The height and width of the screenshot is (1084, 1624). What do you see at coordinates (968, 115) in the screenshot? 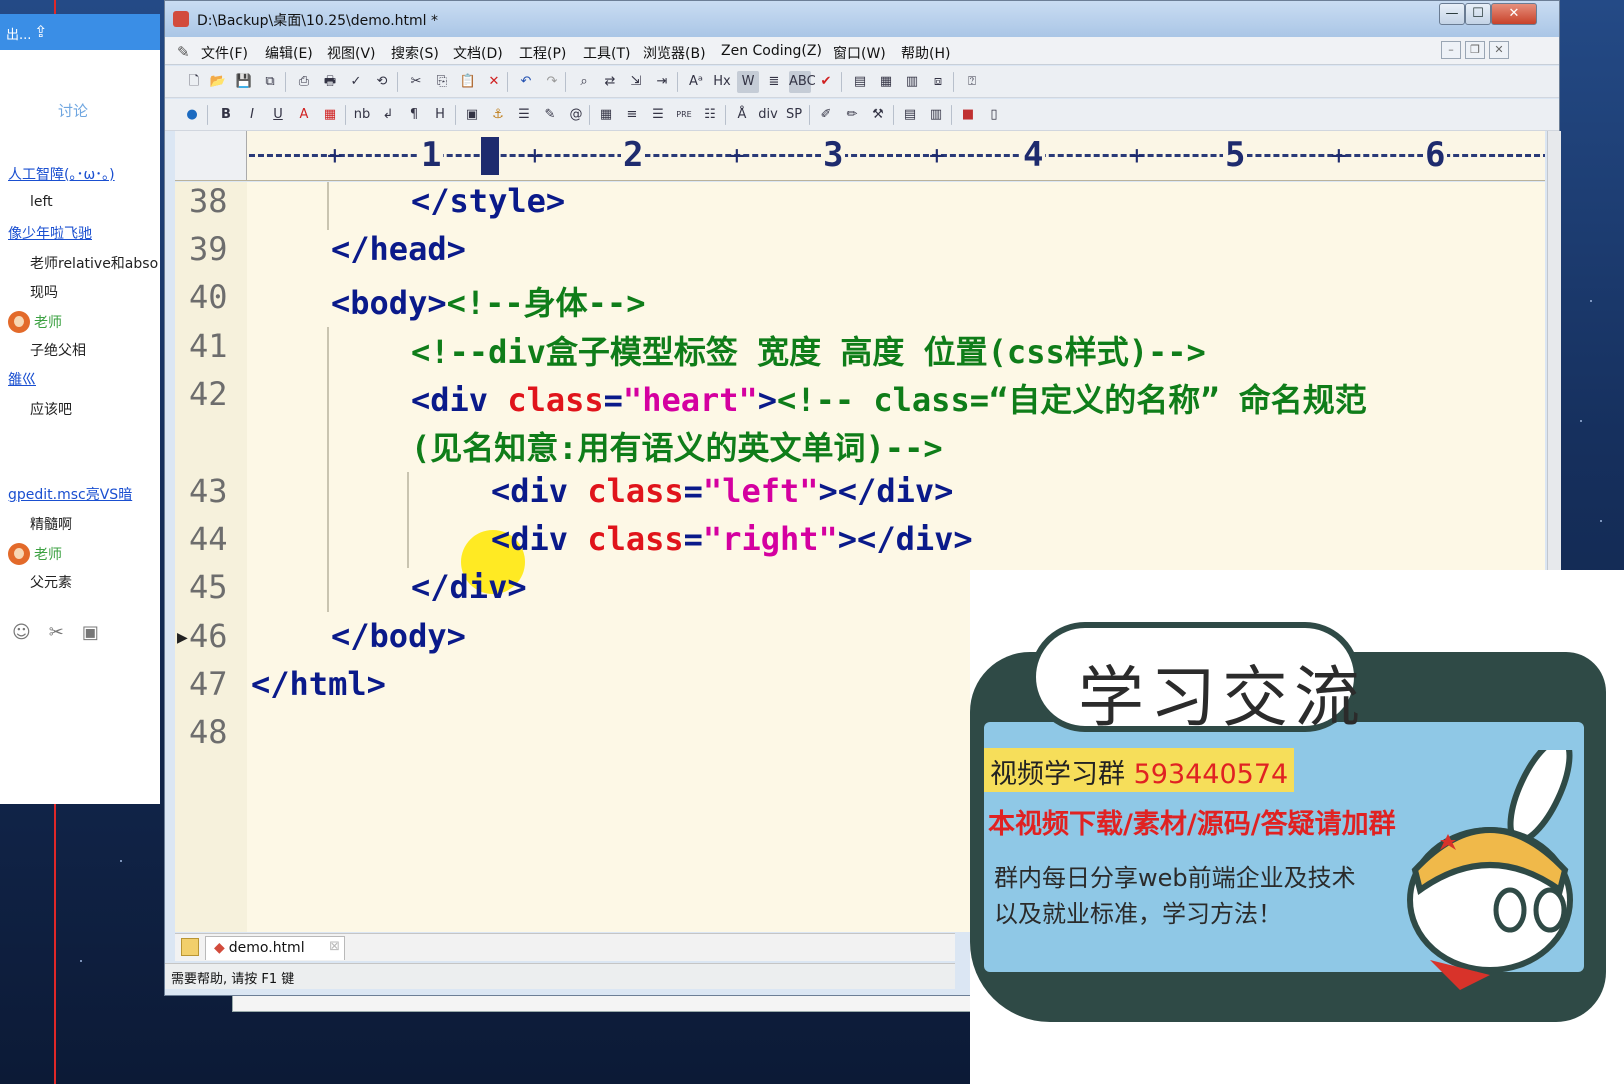
I see `color-icon: ■` at bounding box center [968, 115].